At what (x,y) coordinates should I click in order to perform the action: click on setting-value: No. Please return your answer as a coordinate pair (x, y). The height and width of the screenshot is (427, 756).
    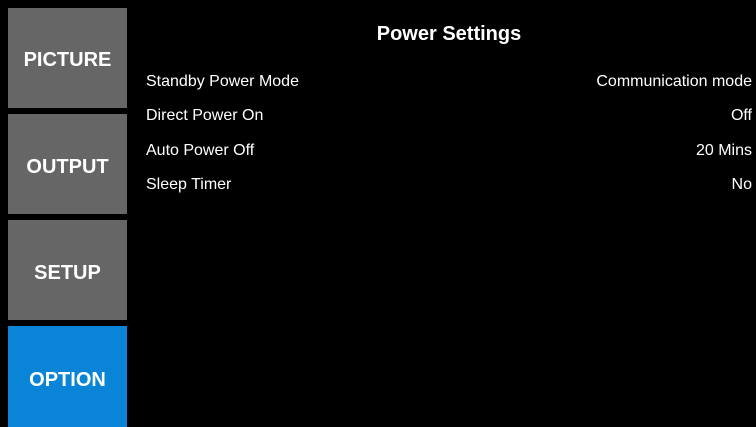
    Looking at the image, I should click on (741, 184).